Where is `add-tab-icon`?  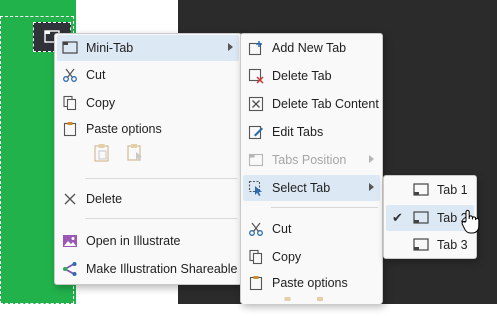 add-tab-icon is located at coordinates (256, 48).